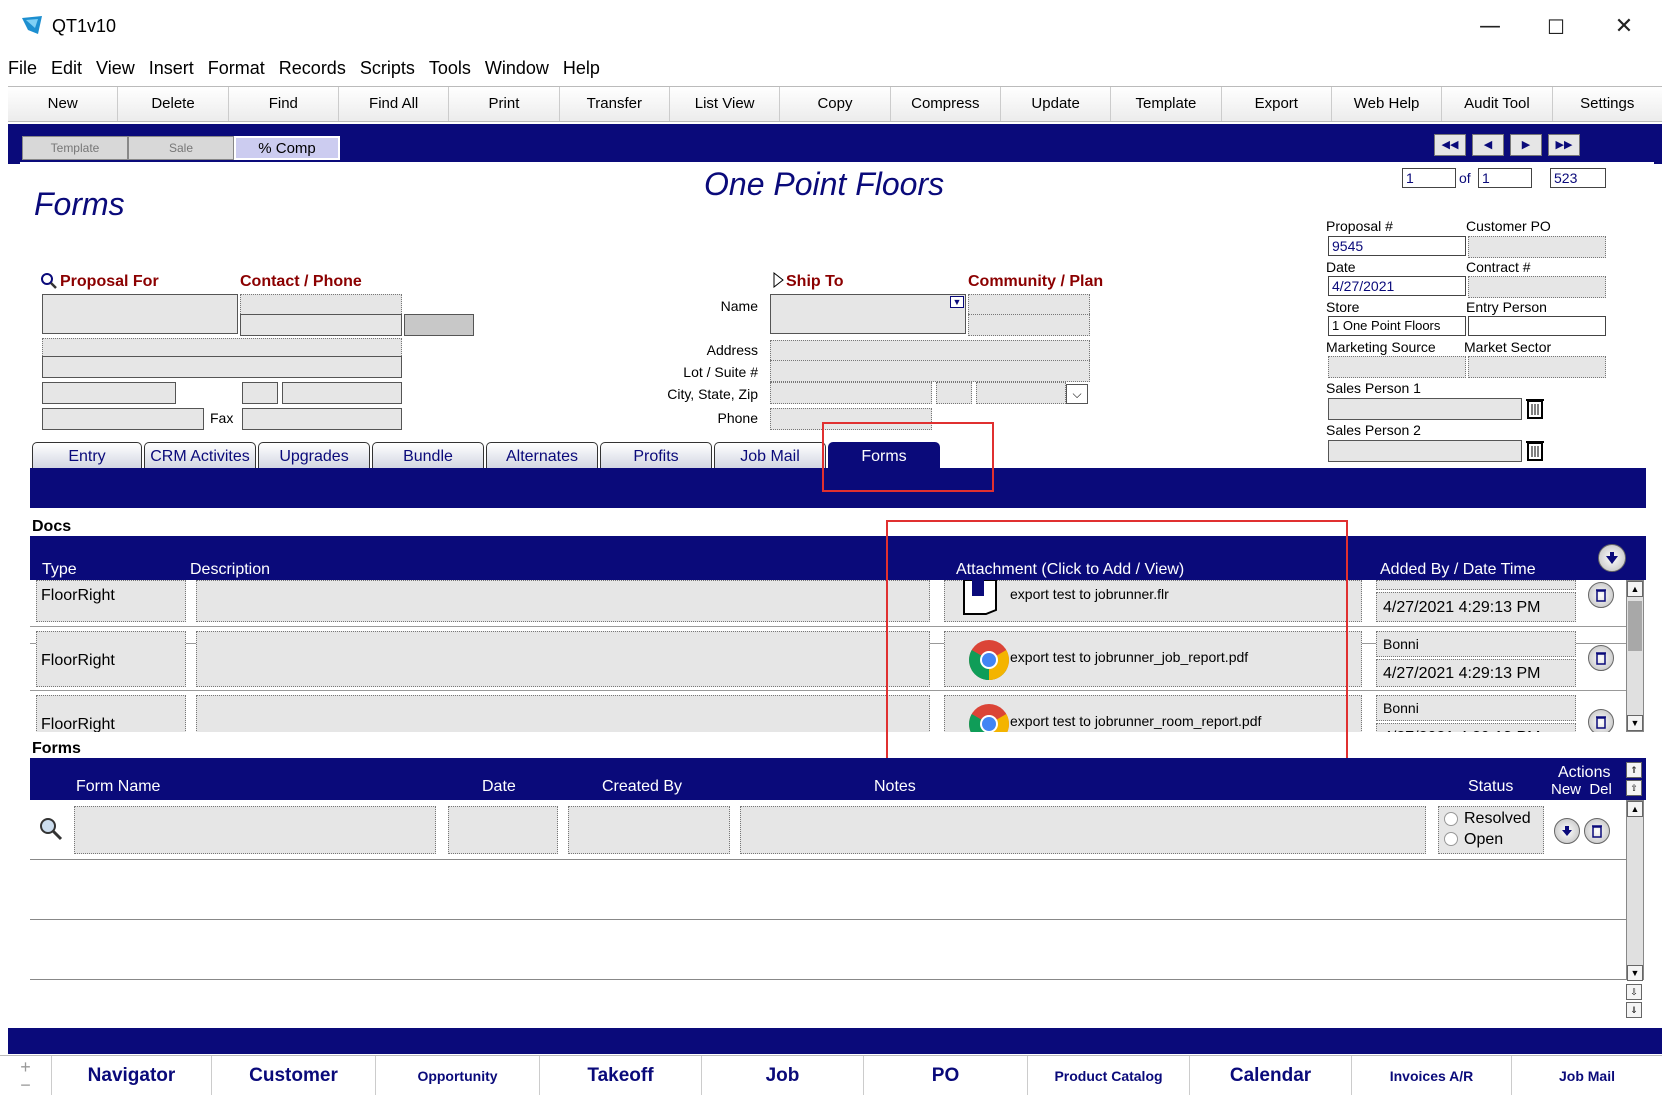 Image resolution: width=1662 pixels, height=1095 pixels. I want to click on tab-entry: Entry, so click(87, 456).